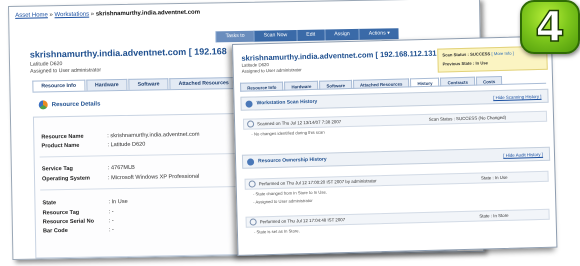 This screenshot has height=266, width=580. I want to click on tab-software: Software, so click(148, 84).